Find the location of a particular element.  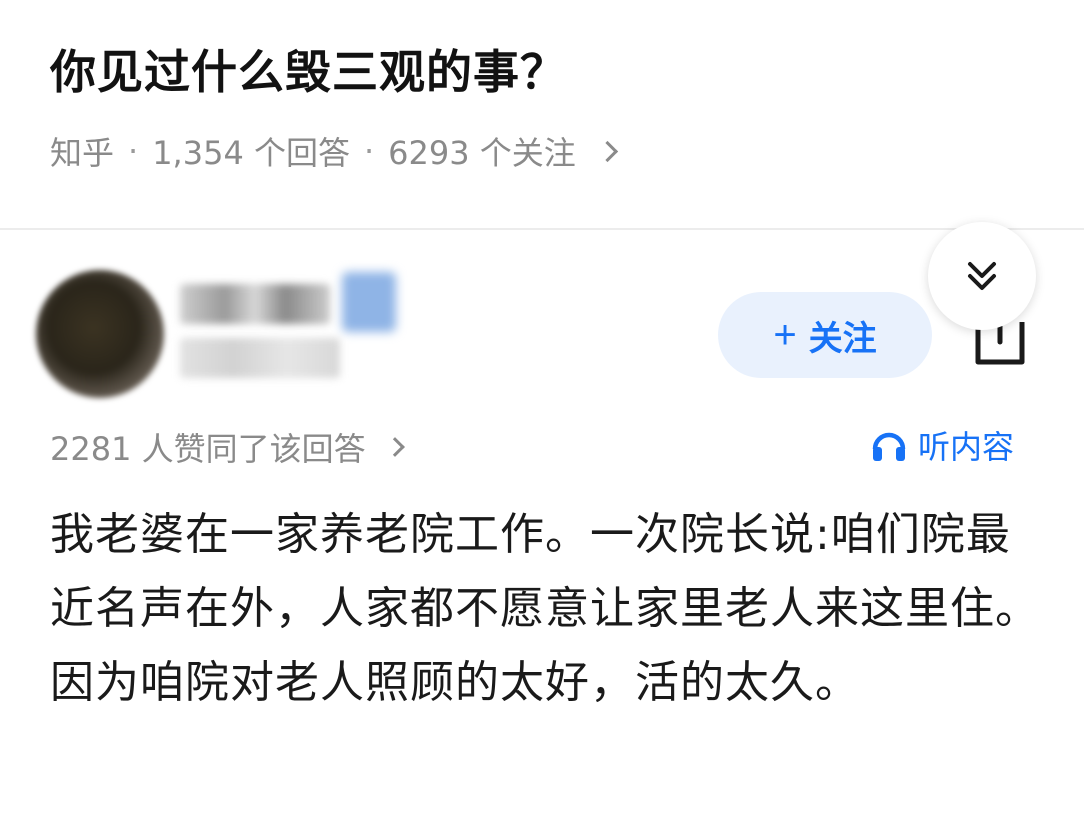

follow-label: 关注 is located at coordinates (842, 338).